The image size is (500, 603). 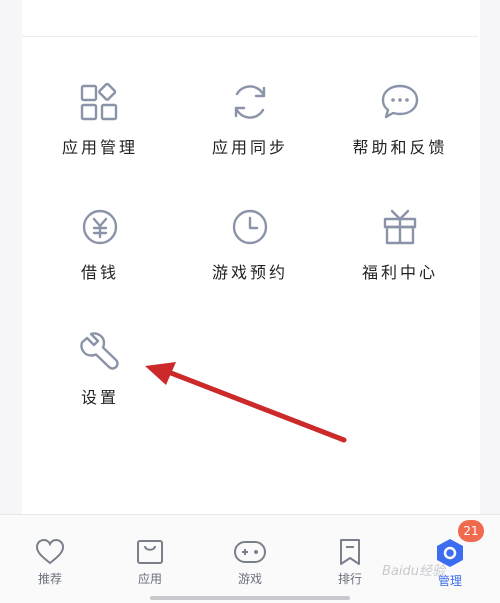 I want to click on gift-icon, so click(x=400, y=227).